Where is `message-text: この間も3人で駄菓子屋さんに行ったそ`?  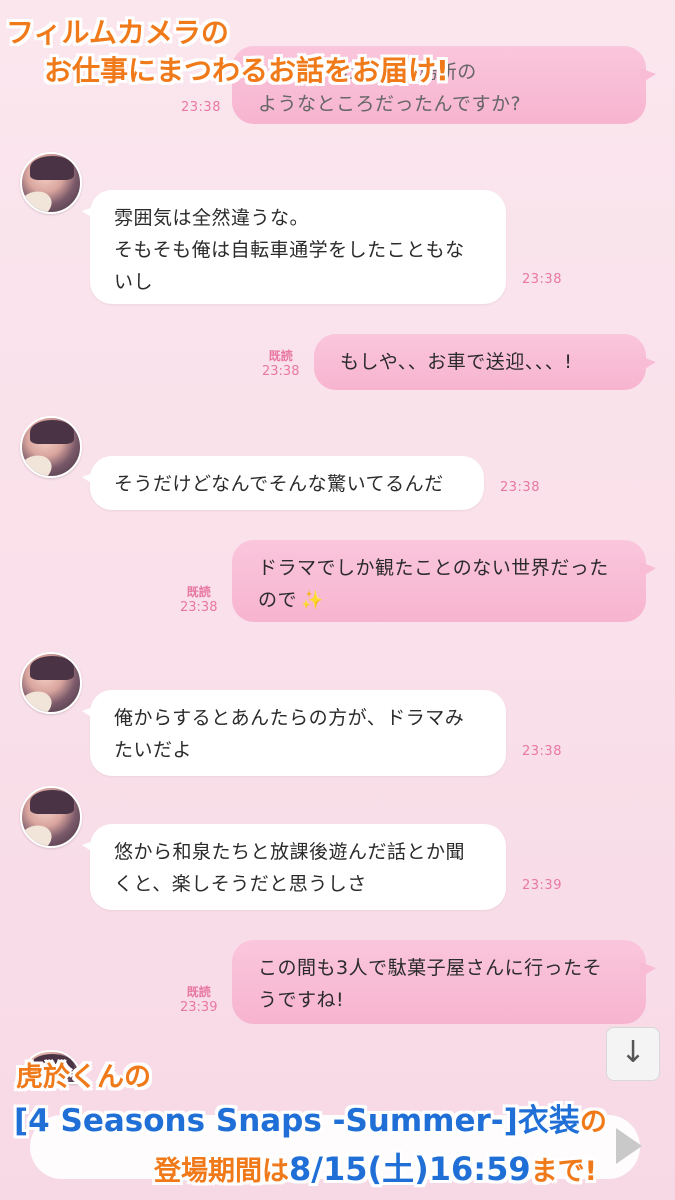 message-text: この間も3人で駄菓子屋さんに行ったそ is located at coordinates (430, 968).